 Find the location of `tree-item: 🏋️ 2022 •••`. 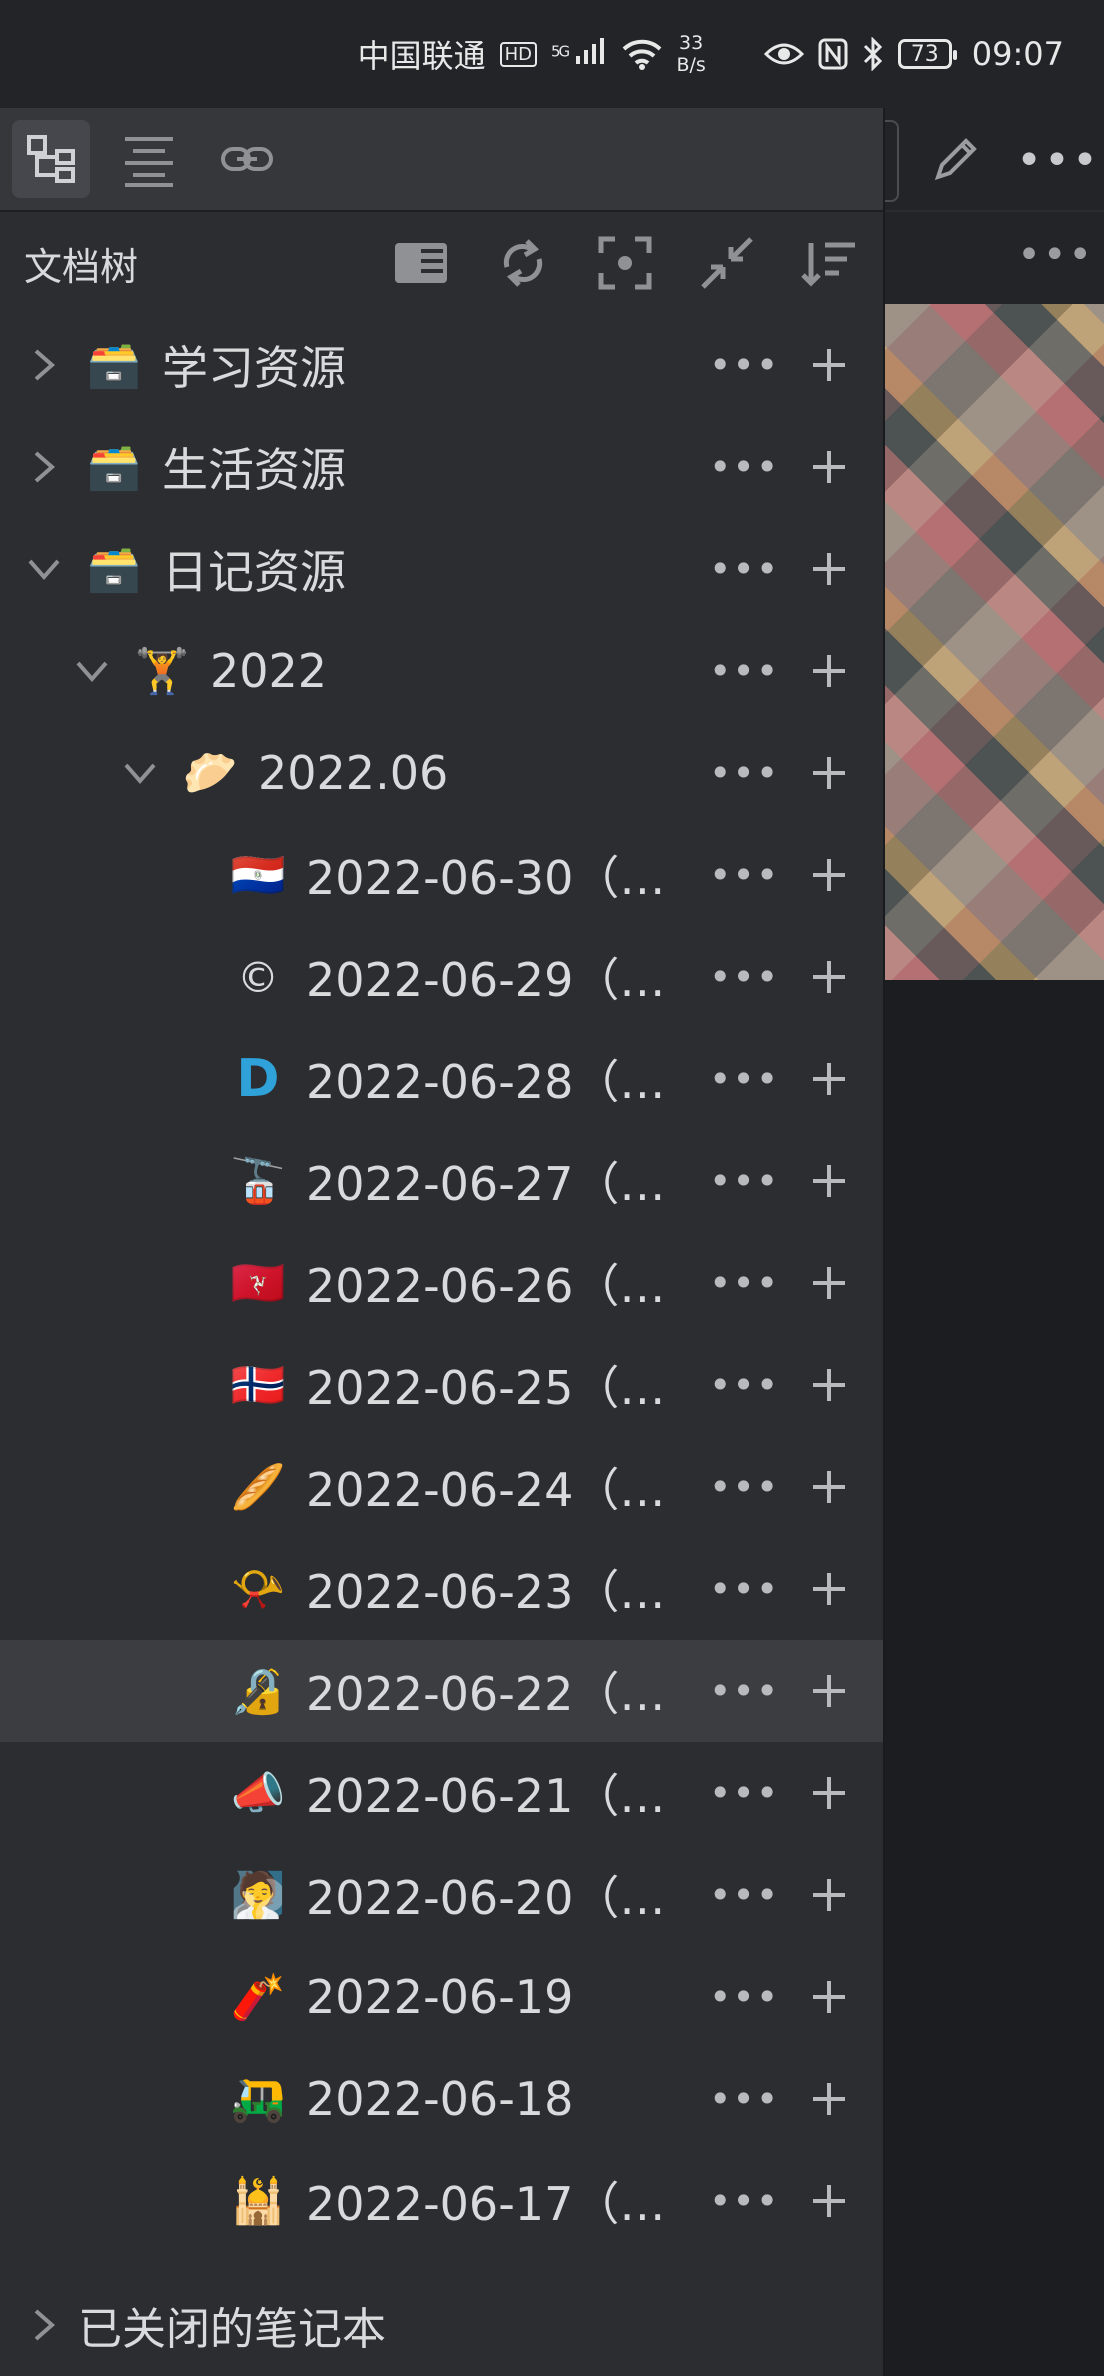

tree-item: 🏋️ 2022 ••• is located at coordinates (441, 671).